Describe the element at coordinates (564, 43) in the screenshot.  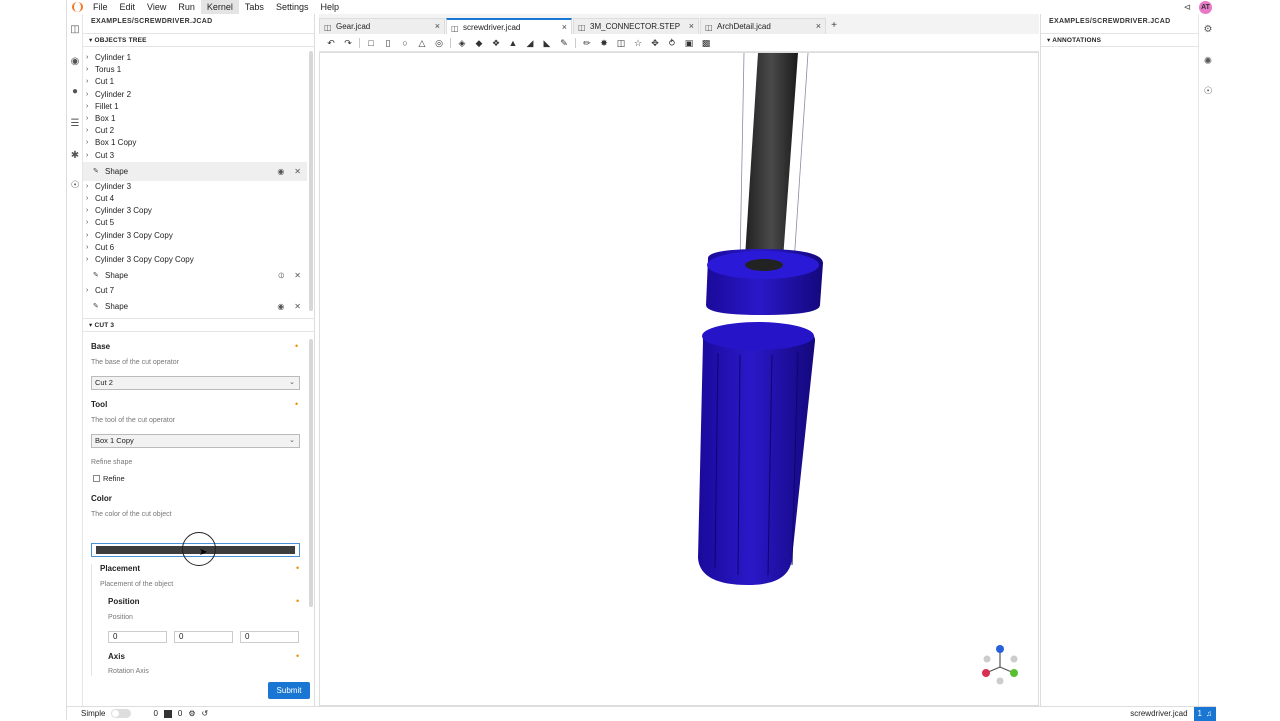
I see `sketch-icon: ✎` at that location.